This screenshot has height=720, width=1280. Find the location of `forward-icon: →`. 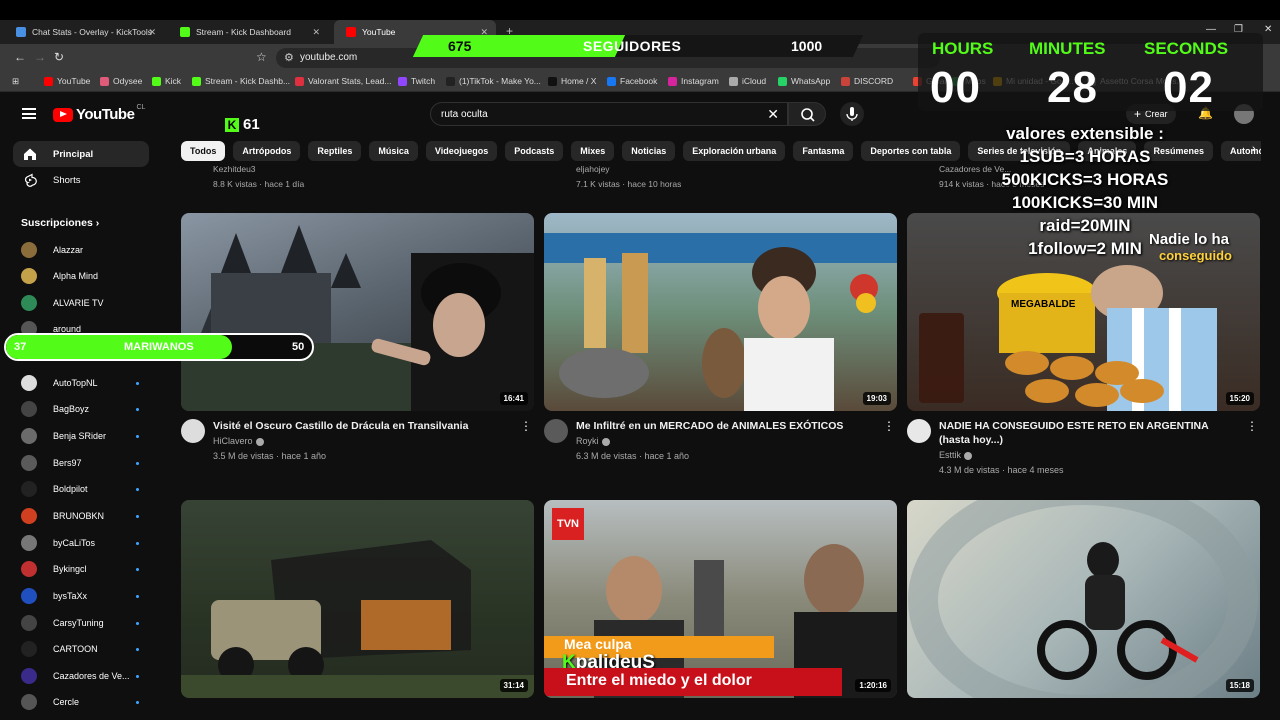

forward-icon: → is located at coordinates (40, 57).